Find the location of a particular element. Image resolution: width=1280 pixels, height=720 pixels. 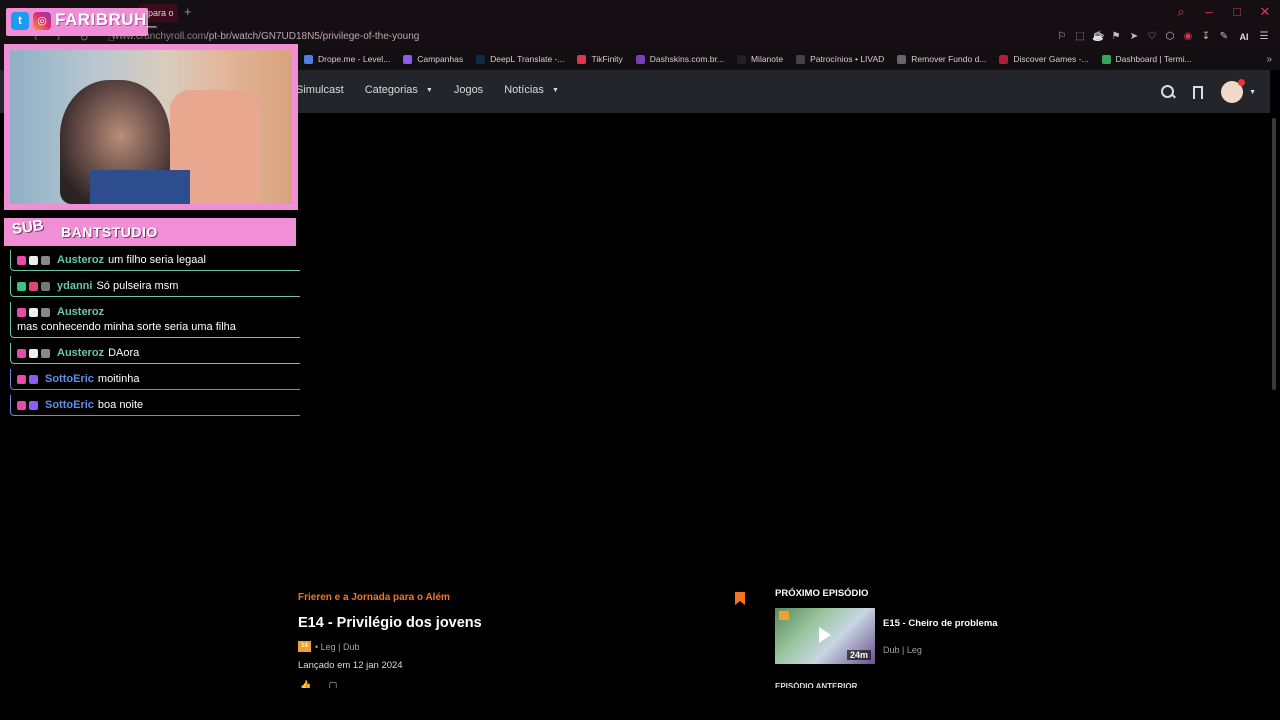

header-actions: ▼ is located at coordinates (1208, 91).